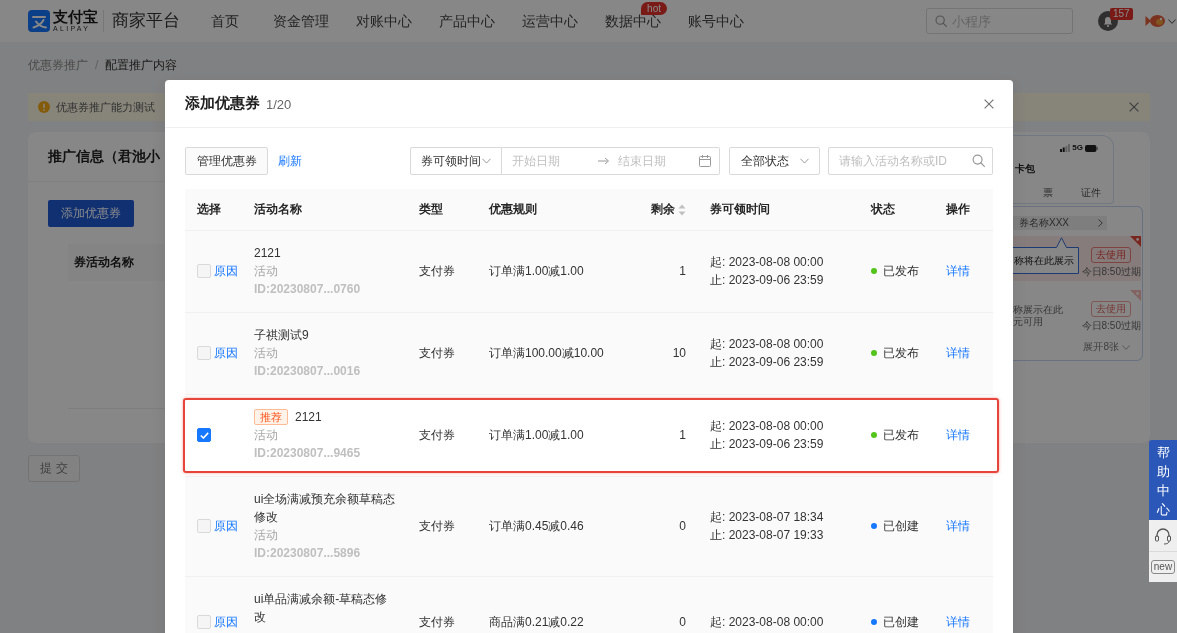  Describe the element at coordinates (225, 21) in the screenshot. I see `nav-item: 首页` at that location.